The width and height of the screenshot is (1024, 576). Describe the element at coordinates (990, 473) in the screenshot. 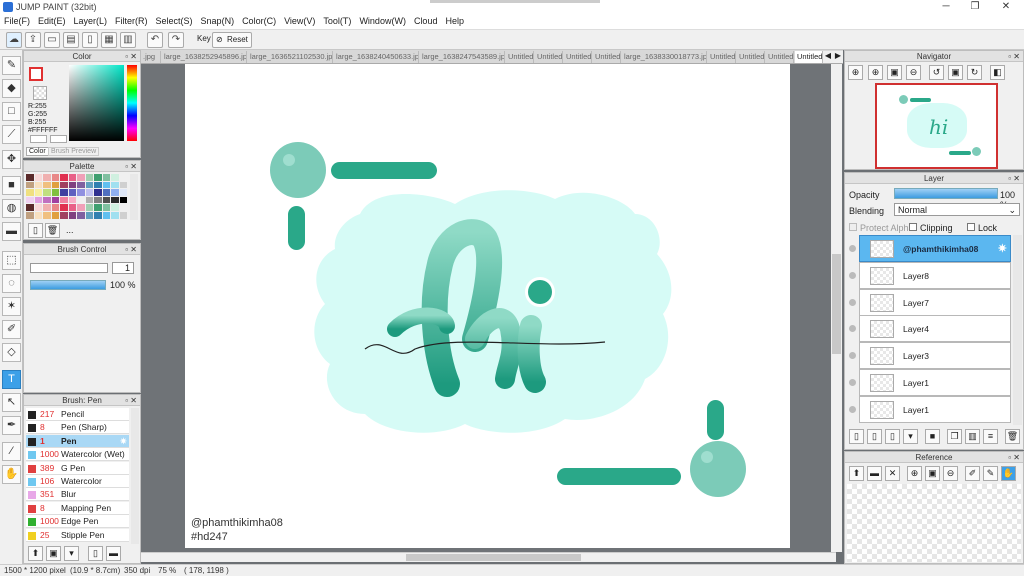

I see `ref-edit-icon: ✎` at that location.